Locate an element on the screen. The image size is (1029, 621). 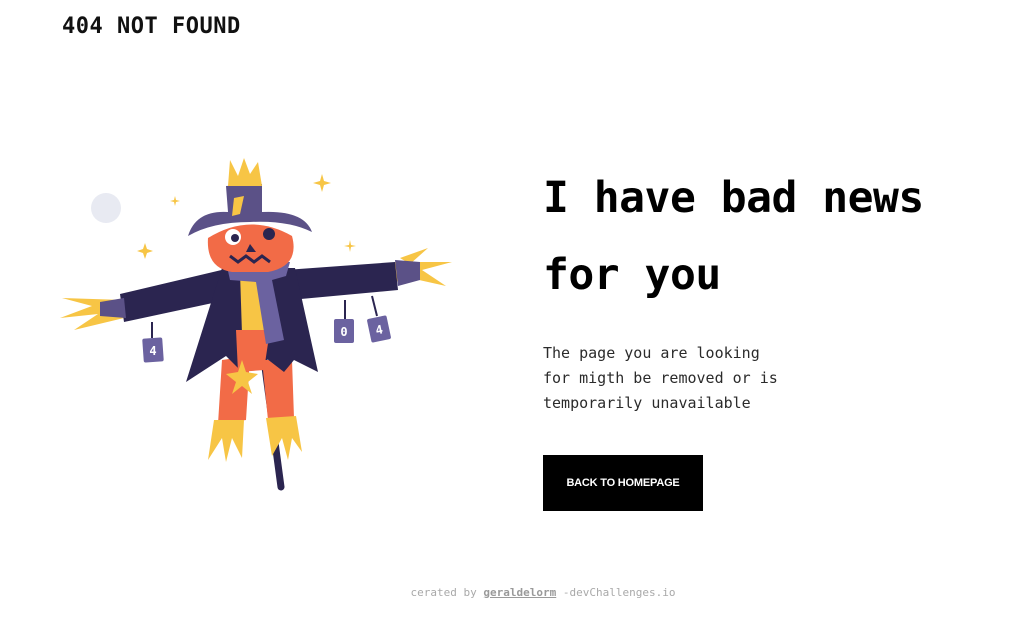
left-foot-straw is located at coordinates (226, 441).